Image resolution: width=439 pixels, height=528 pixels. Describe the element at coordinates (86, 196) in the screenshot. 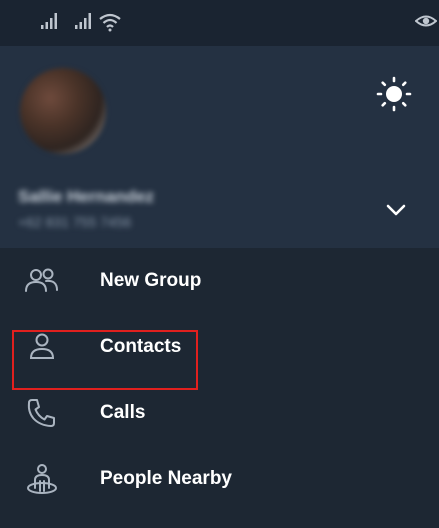

I see `user-name: Sallie Hernandez` at that location.